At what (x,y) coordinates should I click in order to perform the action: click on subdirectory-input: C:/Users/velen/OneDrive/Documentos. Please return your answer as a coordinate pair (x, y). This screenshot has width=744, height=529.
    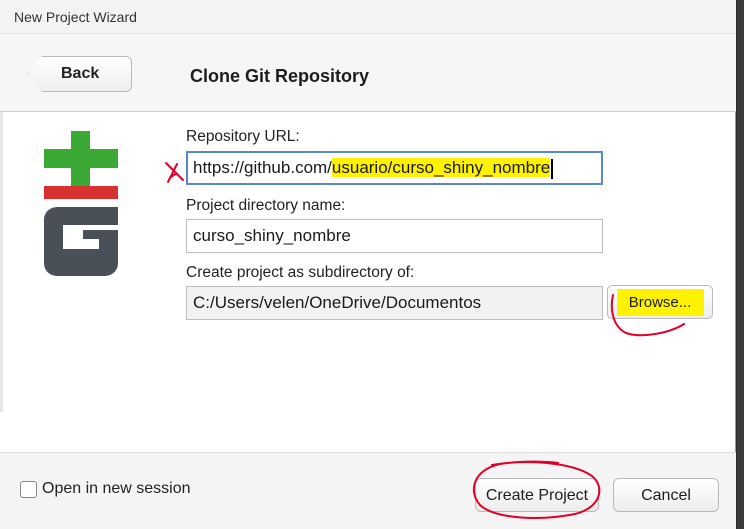
    Looking at the image, I should click on (394, 303).